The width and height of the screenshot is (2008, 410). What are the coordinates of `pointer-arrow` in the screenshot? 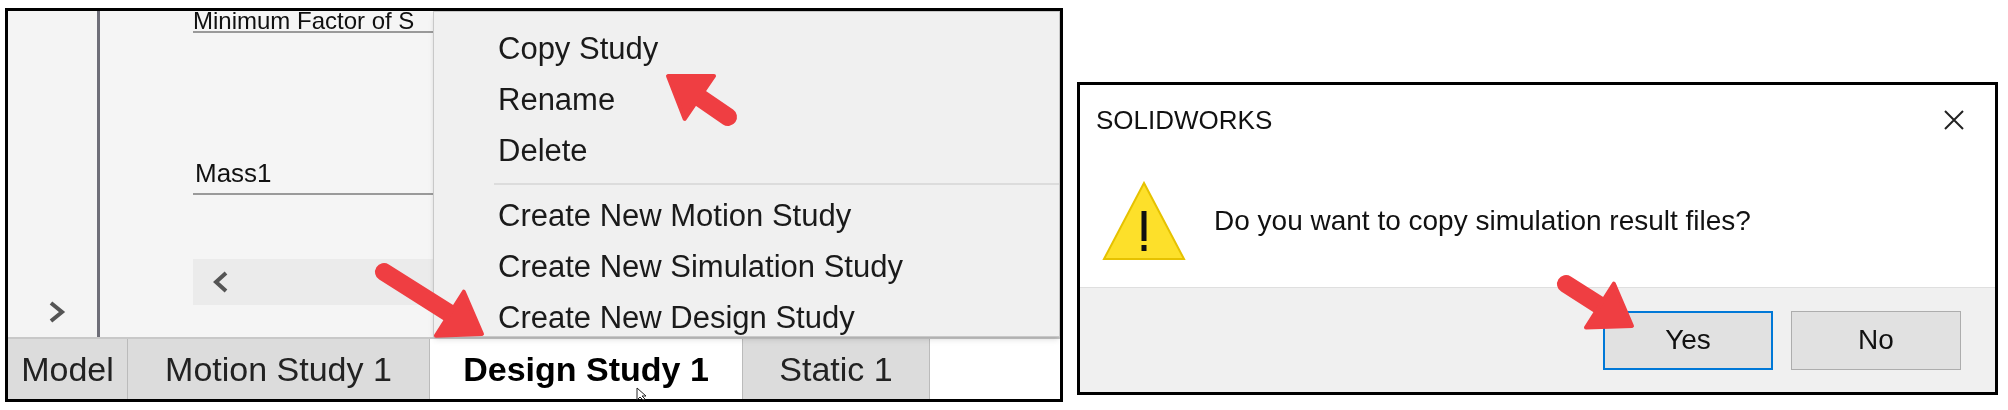 It's located at (701, 99).